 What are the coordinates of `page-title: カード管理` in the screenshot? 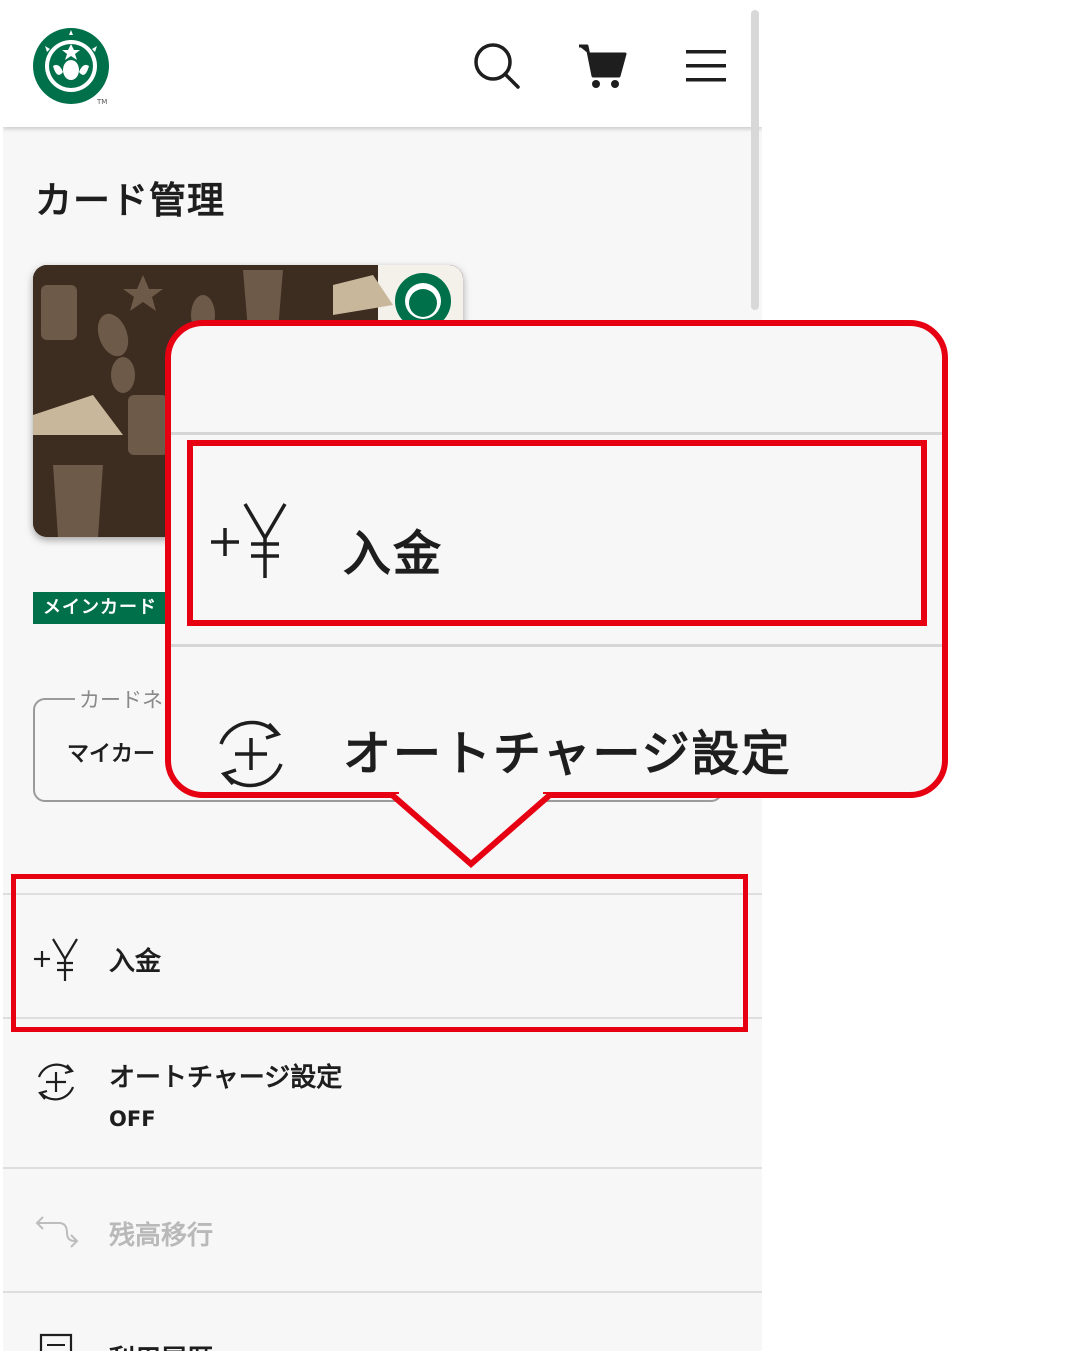 It's located at (130, 200).